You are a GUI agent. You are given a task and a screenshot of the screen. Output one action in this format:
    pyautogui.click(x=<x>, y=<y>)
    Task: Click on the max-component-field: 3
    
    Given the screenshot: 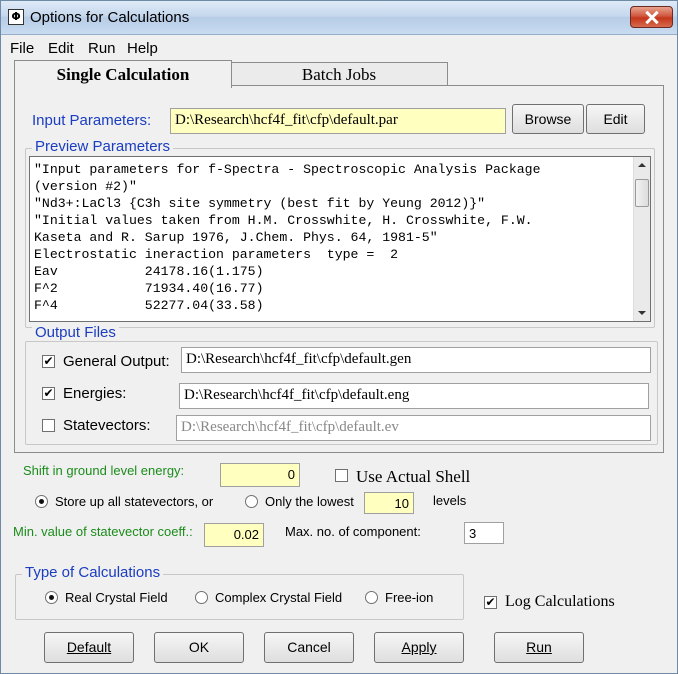 What is the action you would take?
    pyautogui.click(x=484, y=533)
    